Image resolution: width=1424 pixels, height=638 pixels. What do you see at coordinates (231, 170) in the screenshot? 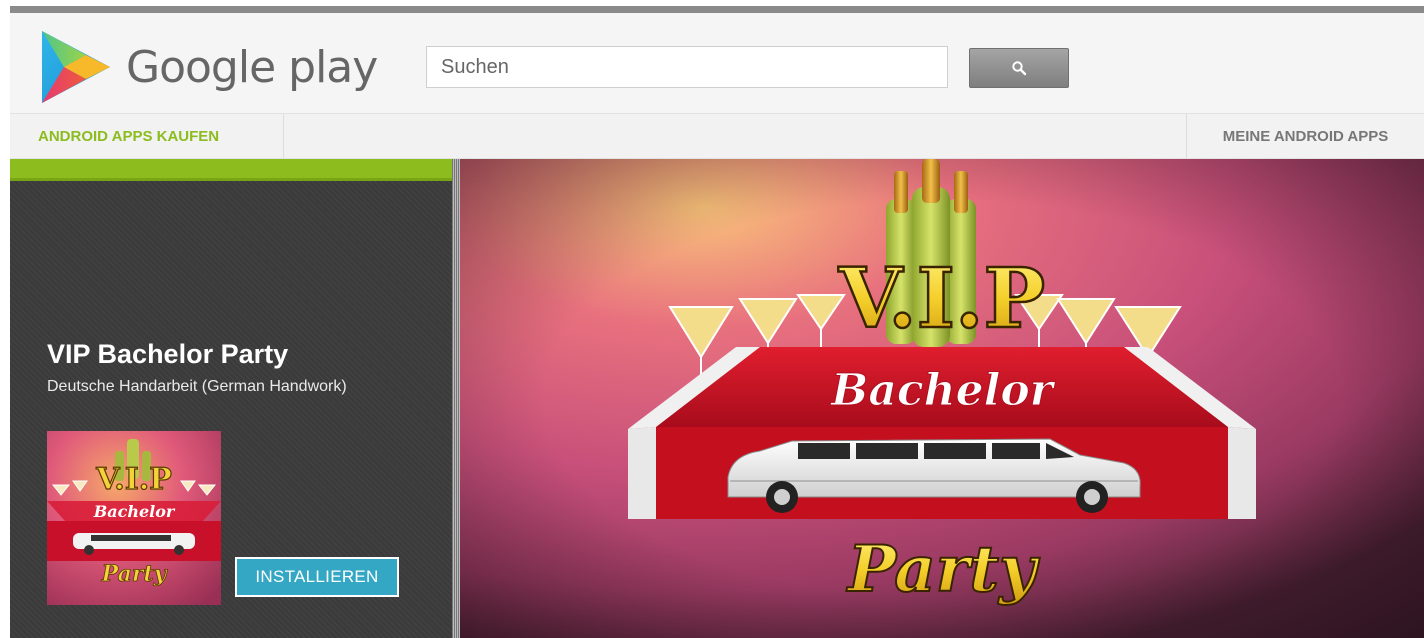
I see `accent-strip` at bounding box center [231, 170].